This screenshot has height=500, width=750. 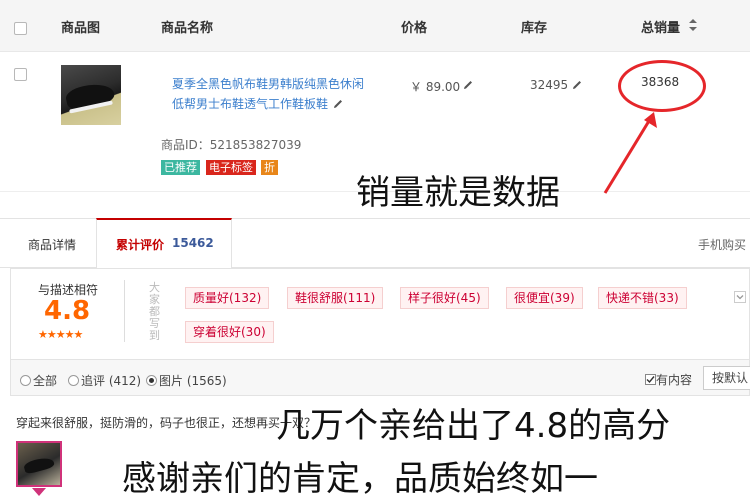 What do you see at coordinates (650, 379) in the screenshot?
I see `checkbox-checked-icon` at bounding box center [650, 379].